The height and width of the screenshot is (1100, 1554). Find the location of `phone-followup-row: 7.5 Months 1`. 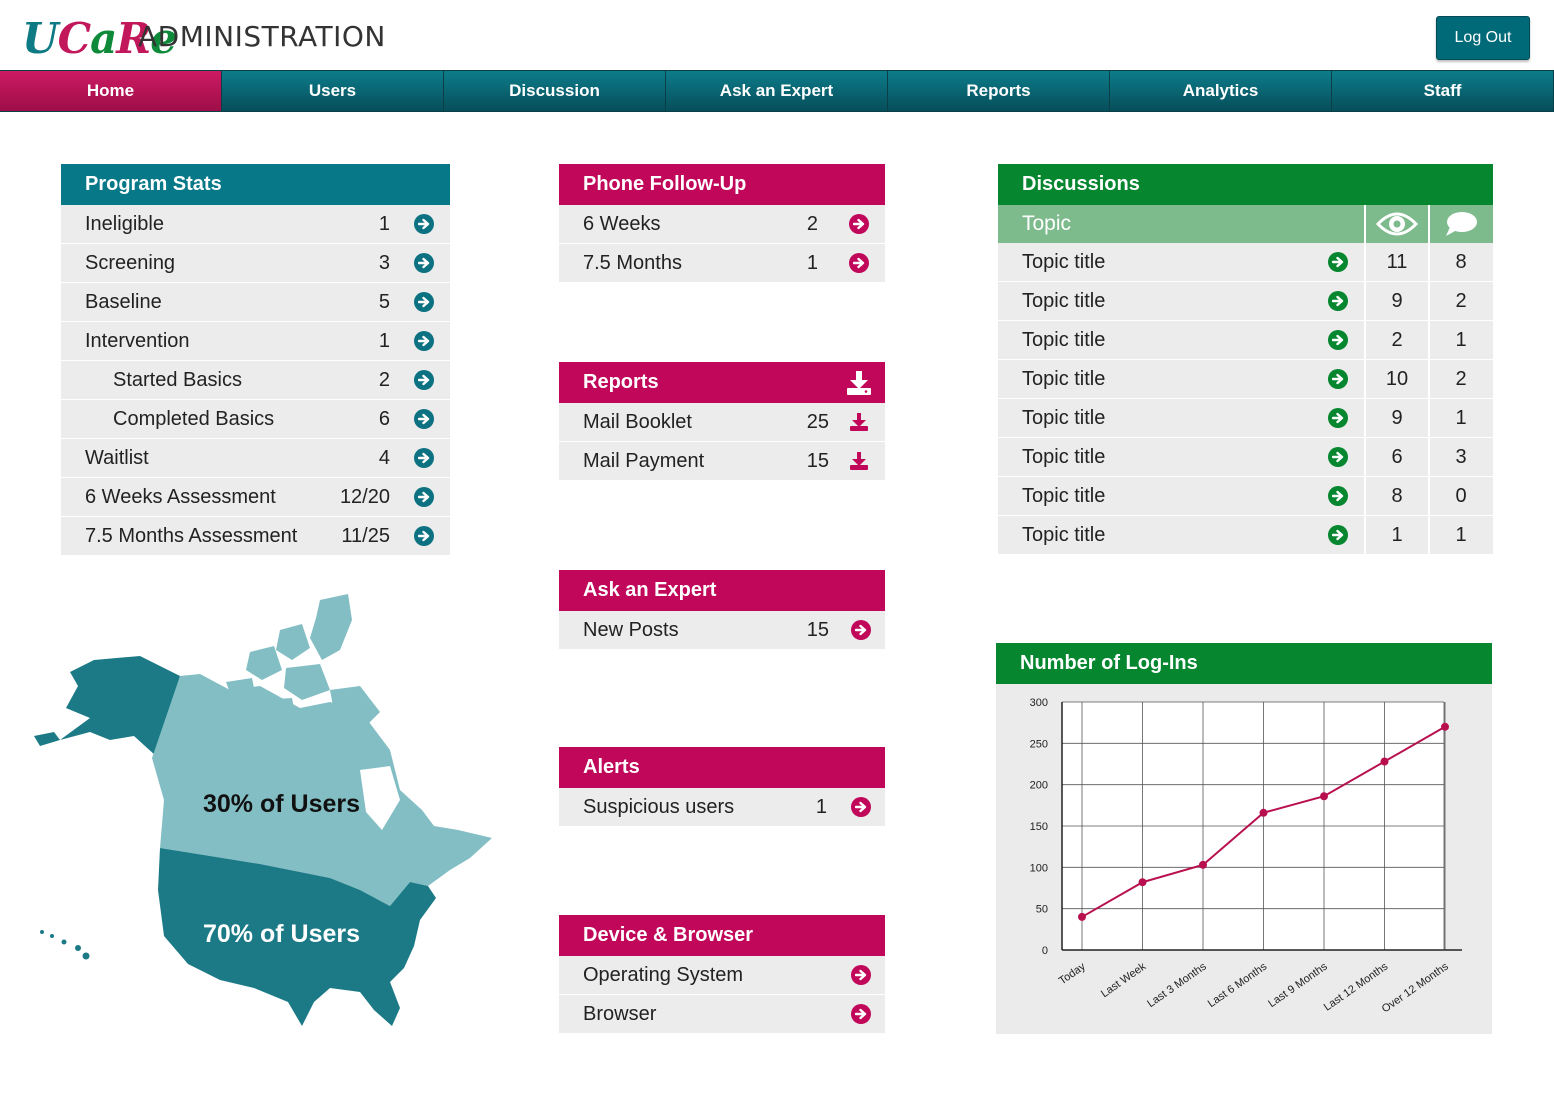

phone-followup-row: 7.5 Months 1 is located at coordinates (722, 263).